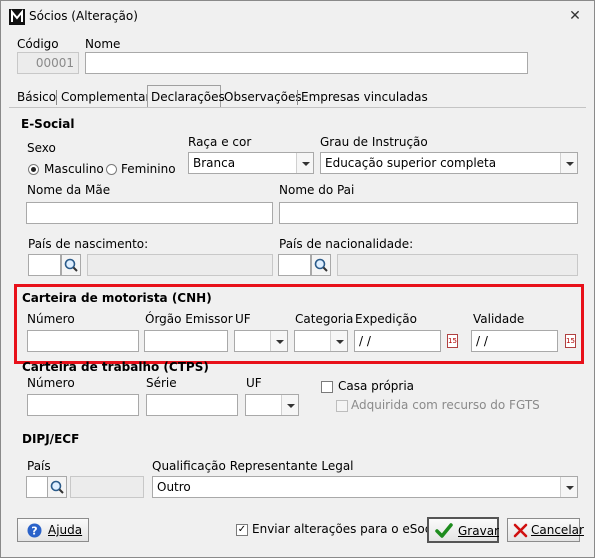 The height and width of the screenshot is (558, 595). What do you see at coordinates (51, 319) in the screenshot?
I see `cnh-numero-label: Número` at bounding box center [51, 319].